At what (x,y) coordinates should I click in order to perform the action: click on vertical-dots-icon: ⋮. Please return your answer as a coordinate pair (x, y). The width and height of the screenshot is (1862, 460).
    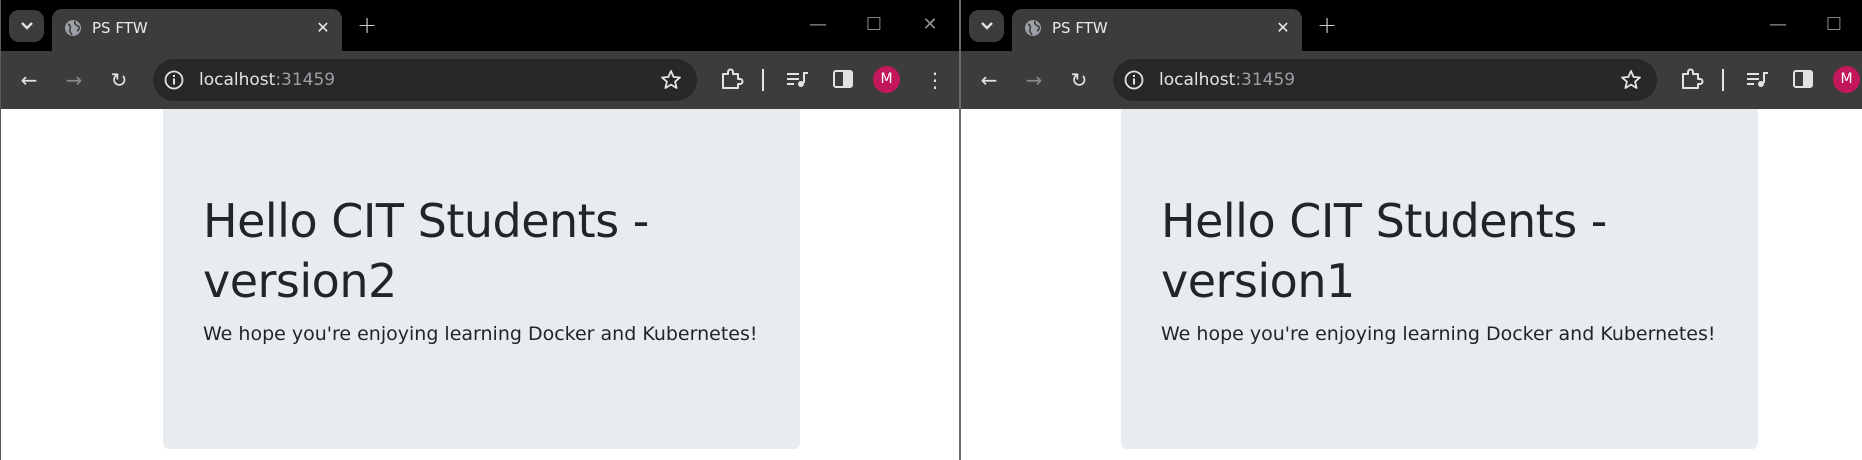
    Looking at the image, I should click on (935, 80).